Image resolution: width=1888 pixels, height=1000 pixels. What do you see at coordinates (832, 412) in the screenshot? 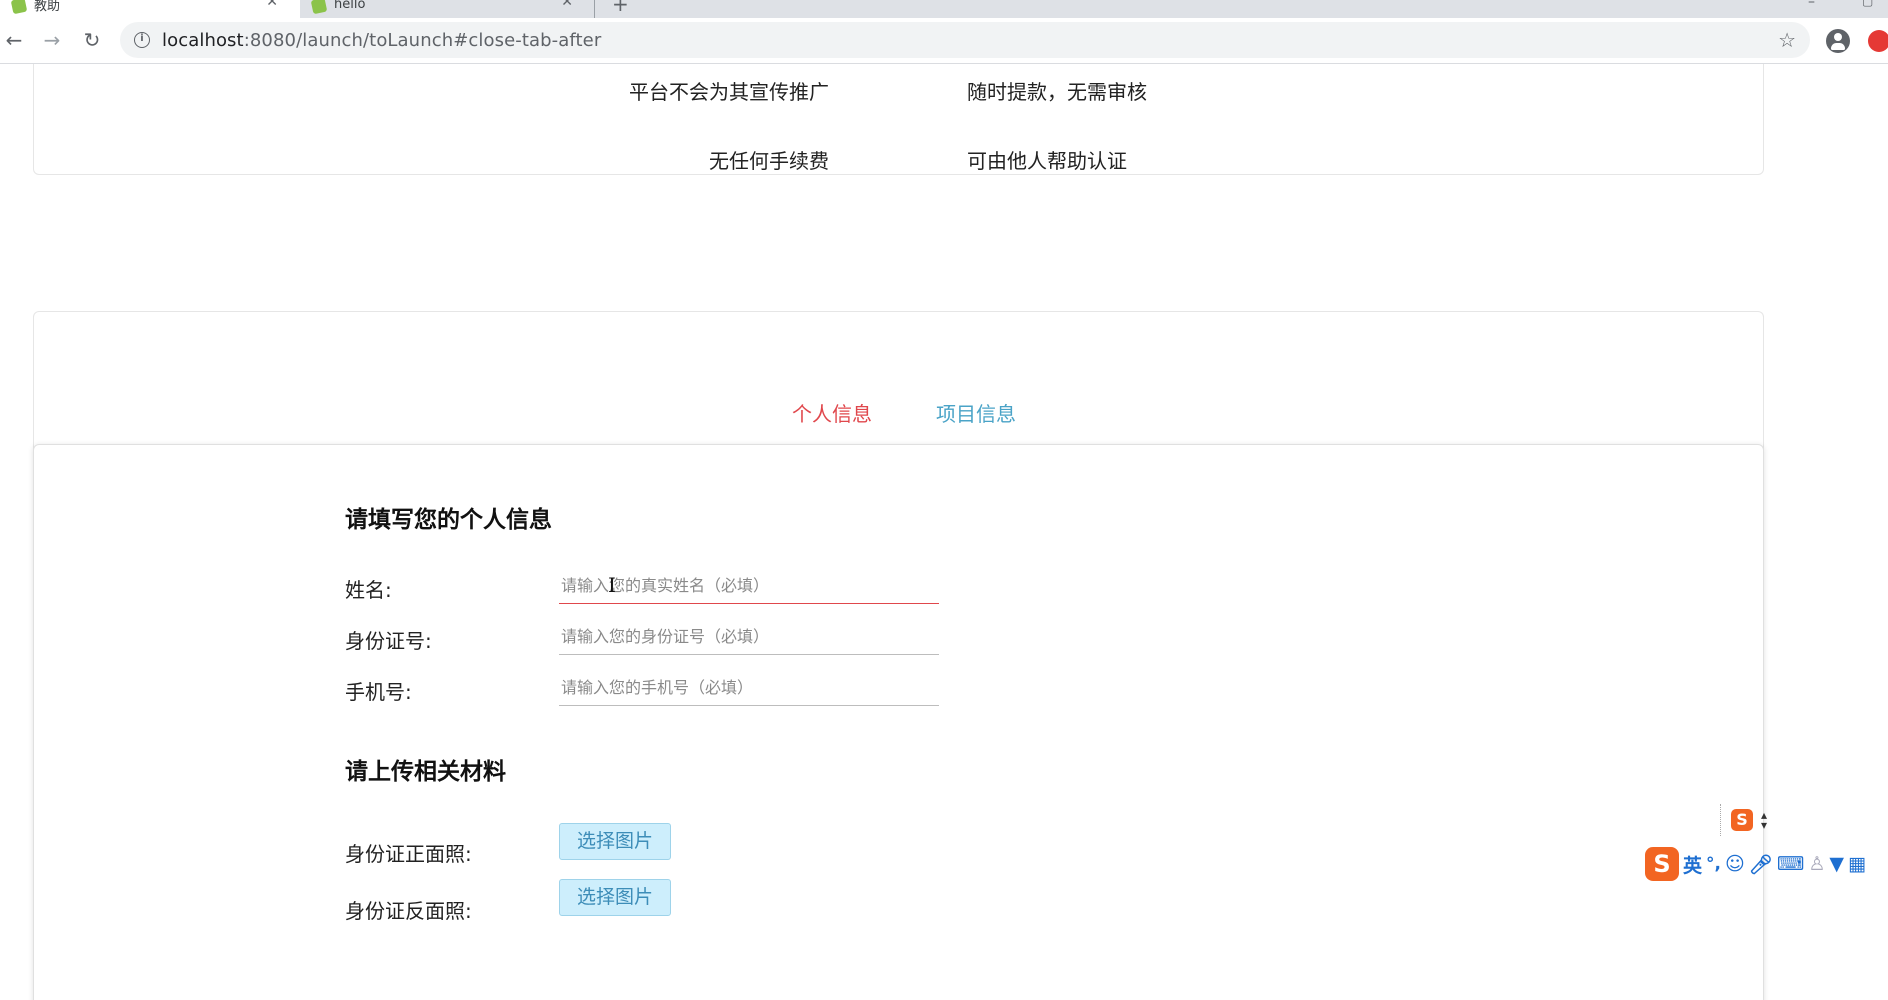
I see `tab-personal-info: 个人信息` at bounding box center [832, 412].